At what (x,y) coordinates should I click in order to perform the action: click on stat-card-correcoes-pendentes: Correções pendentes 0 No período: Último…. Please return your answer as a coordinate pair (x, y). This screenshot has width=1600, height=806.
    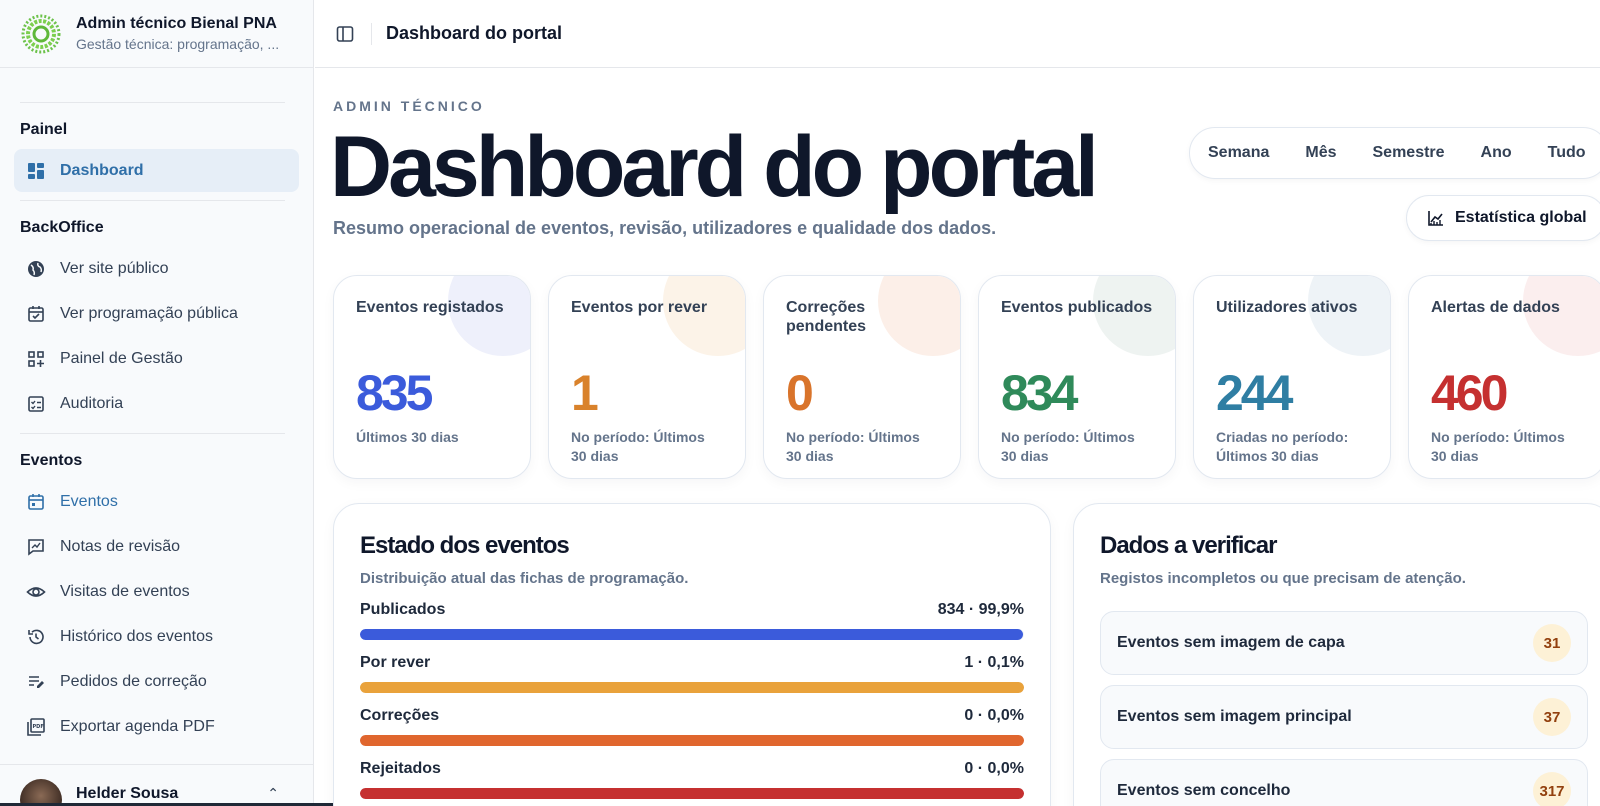
    Looking at the image, I should click on (862, 377).